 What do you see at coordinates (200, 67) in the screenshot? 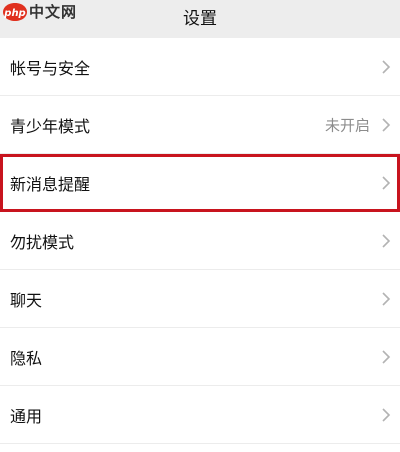
I see `setting-account-security: 帐号与安全` at bounding box center [200, 67].